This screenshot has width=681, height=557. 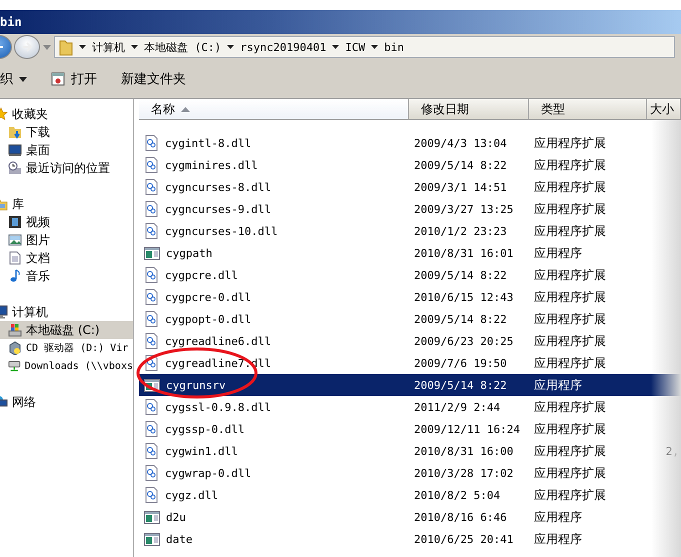 I want to click on sidebar-item: 收藏夹, so click(x=66, y=114).